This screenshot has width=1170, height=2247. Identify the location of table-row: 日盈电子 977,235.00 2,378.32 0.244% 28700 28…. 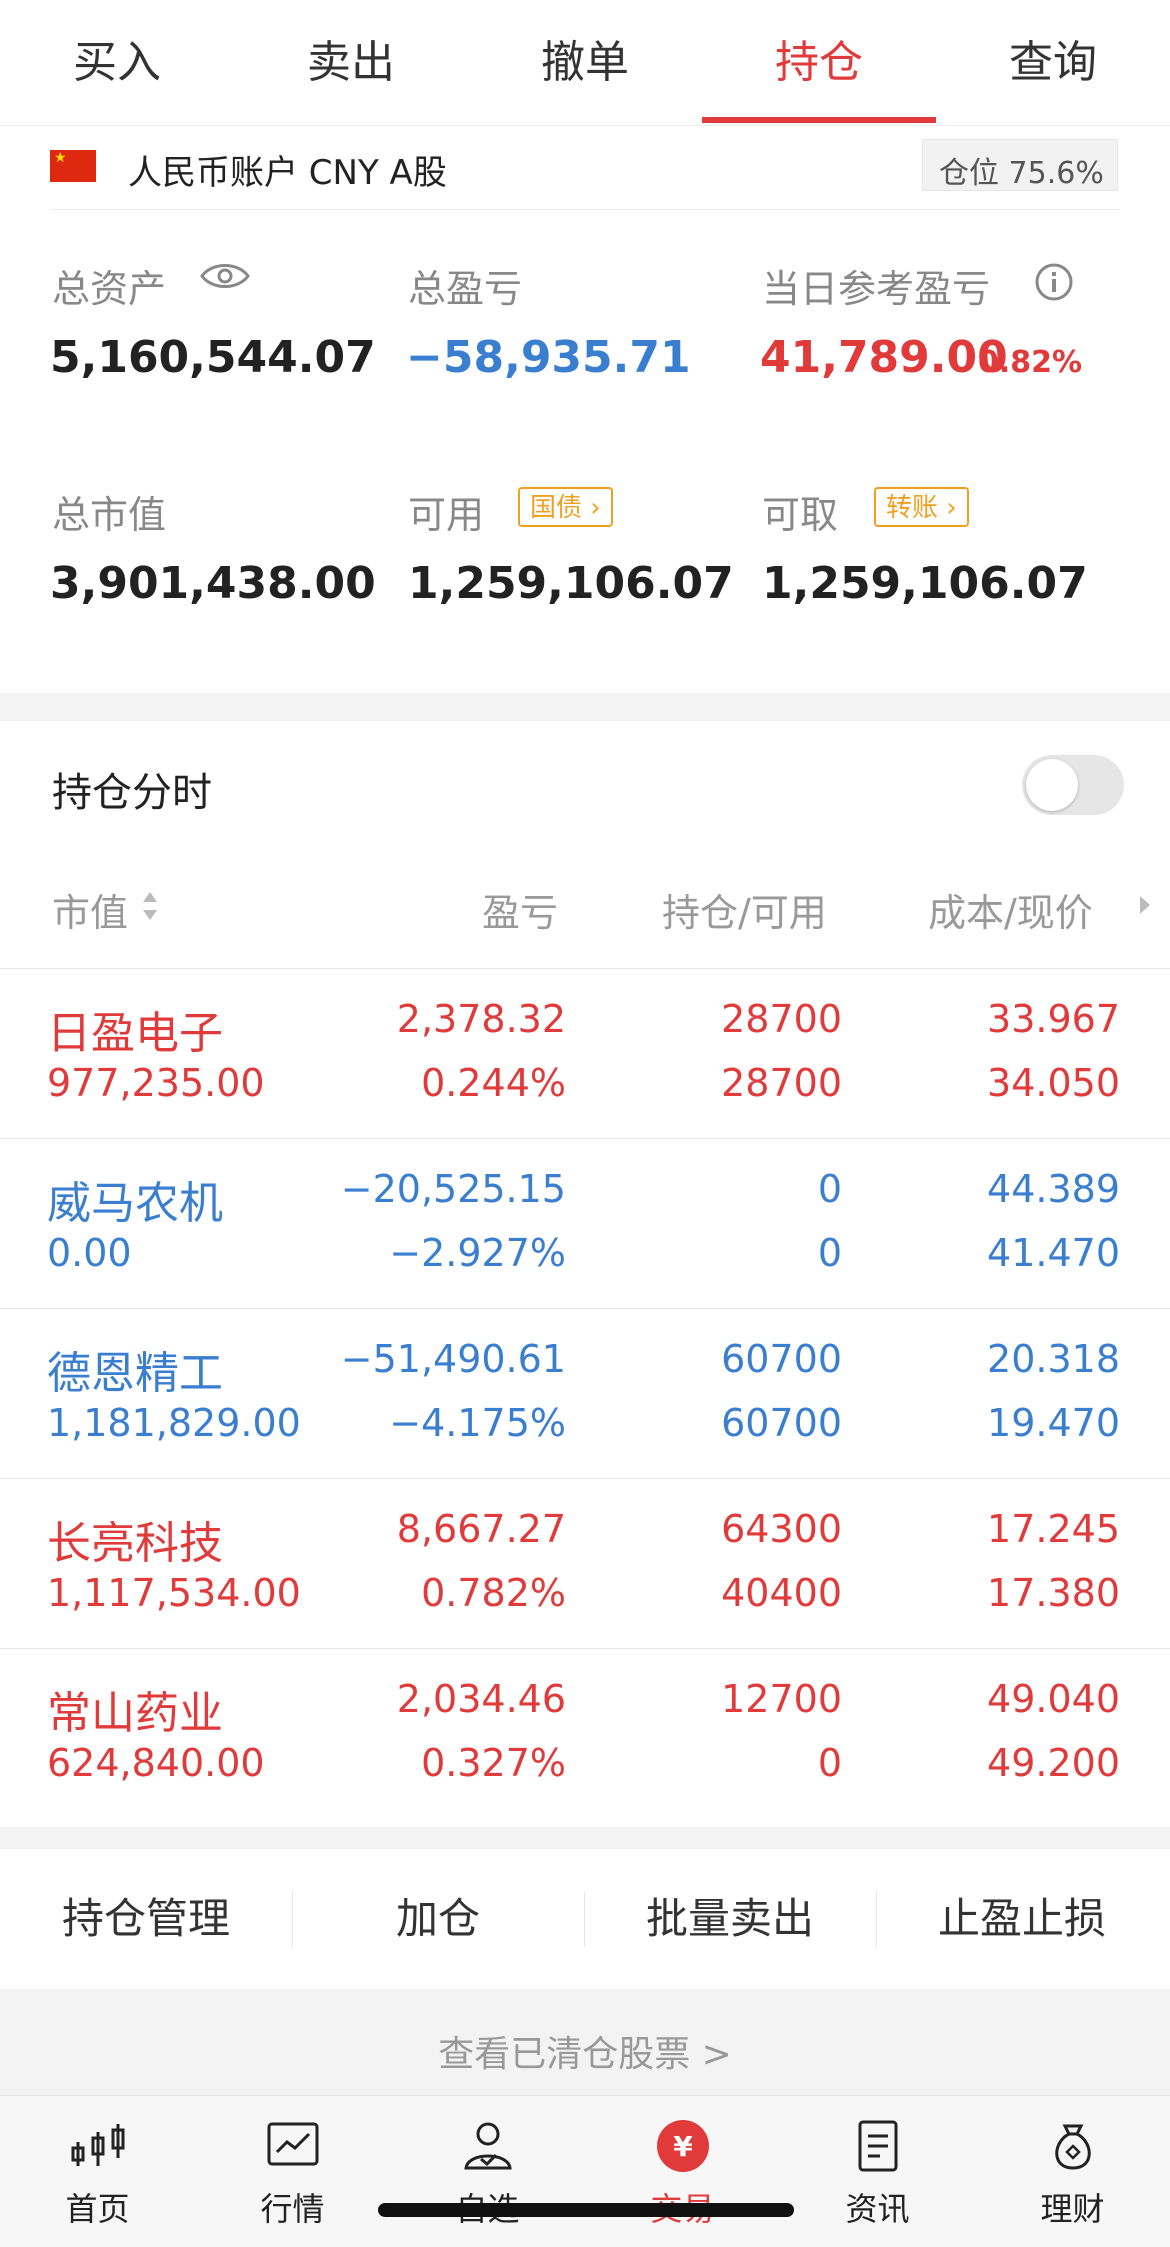
(585, 1053).